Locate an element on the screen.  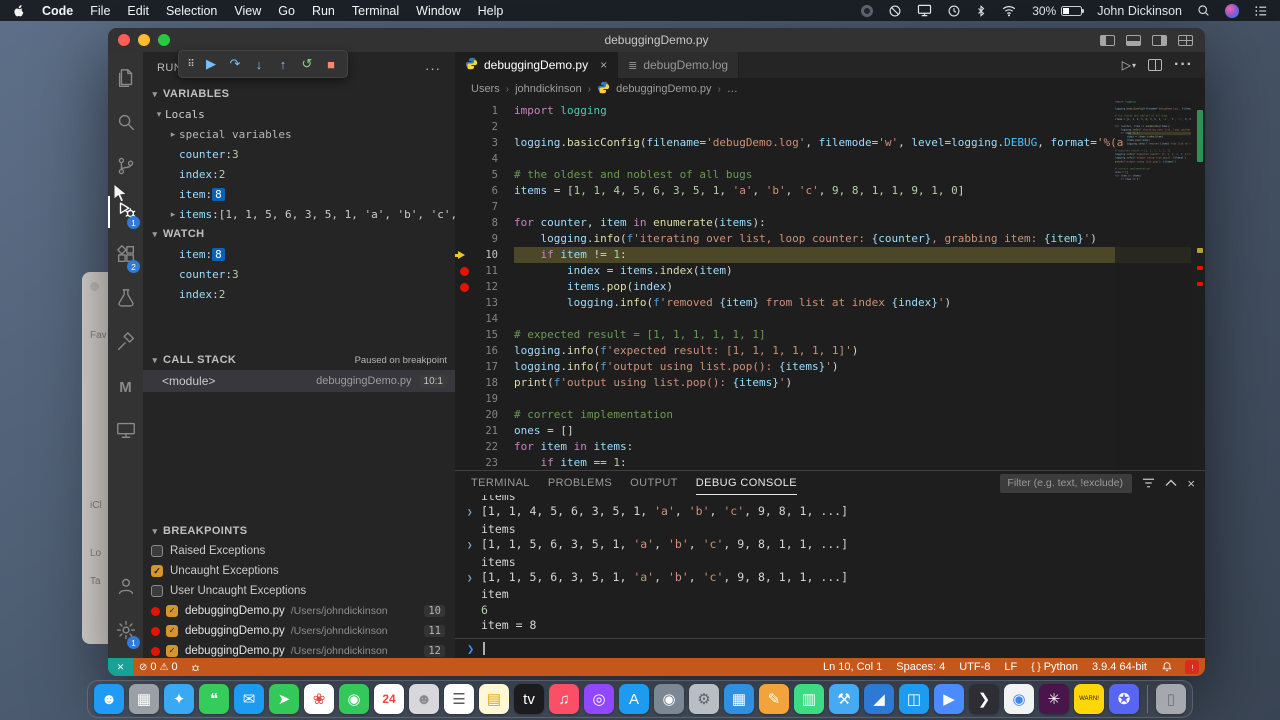
dock-photo-booth: ◉ is located at coordinates (669, 699).